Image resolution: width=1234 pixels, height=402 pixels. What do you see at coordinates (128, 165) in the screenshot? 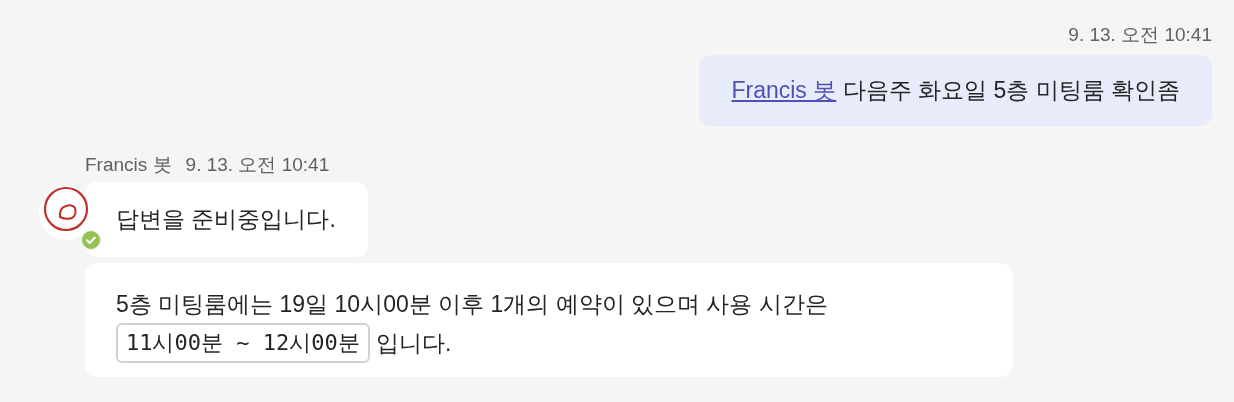
I see `sender-name: Francis 봇` at bounding box center [128, 165].